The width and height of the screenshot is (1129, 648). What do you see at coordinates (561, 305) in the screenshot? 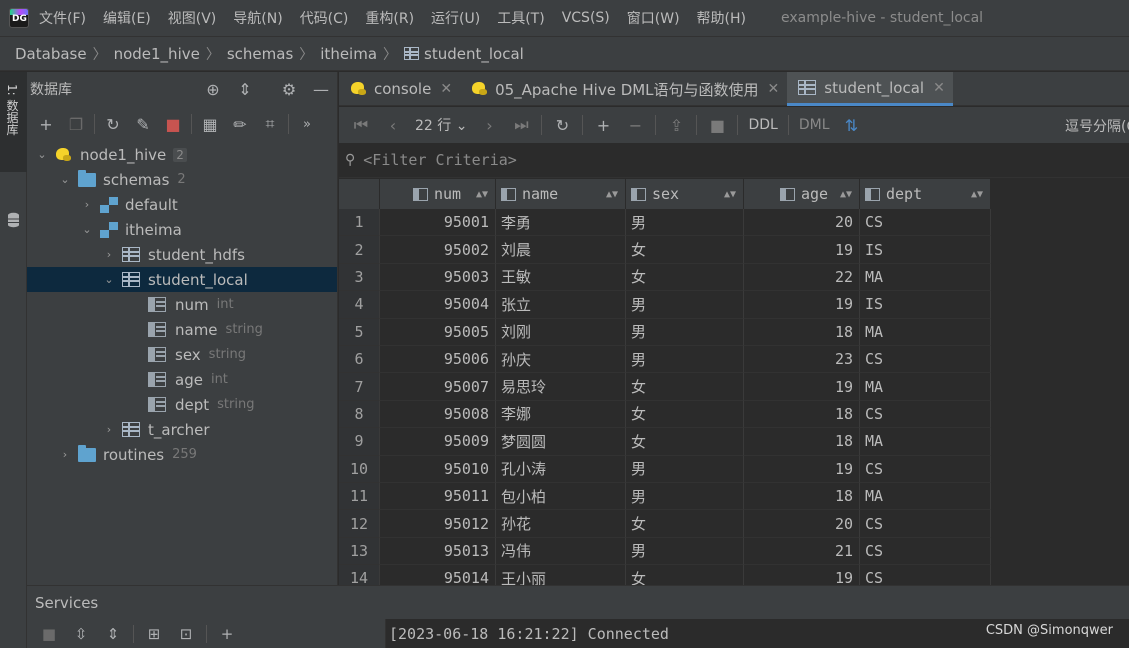
I see `cell-name: 张立` at bounding box center [561, 305].